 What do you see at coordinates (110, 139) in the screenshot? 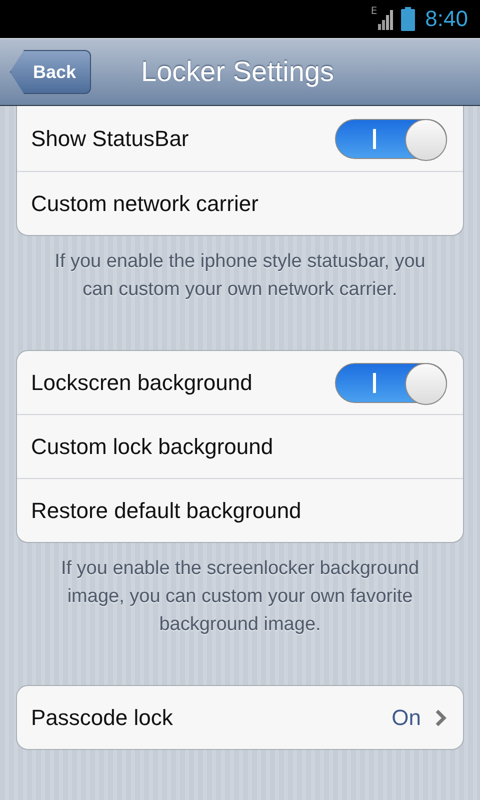
I see `row-label: Show StatusBar` at bounding box center [110, 139].